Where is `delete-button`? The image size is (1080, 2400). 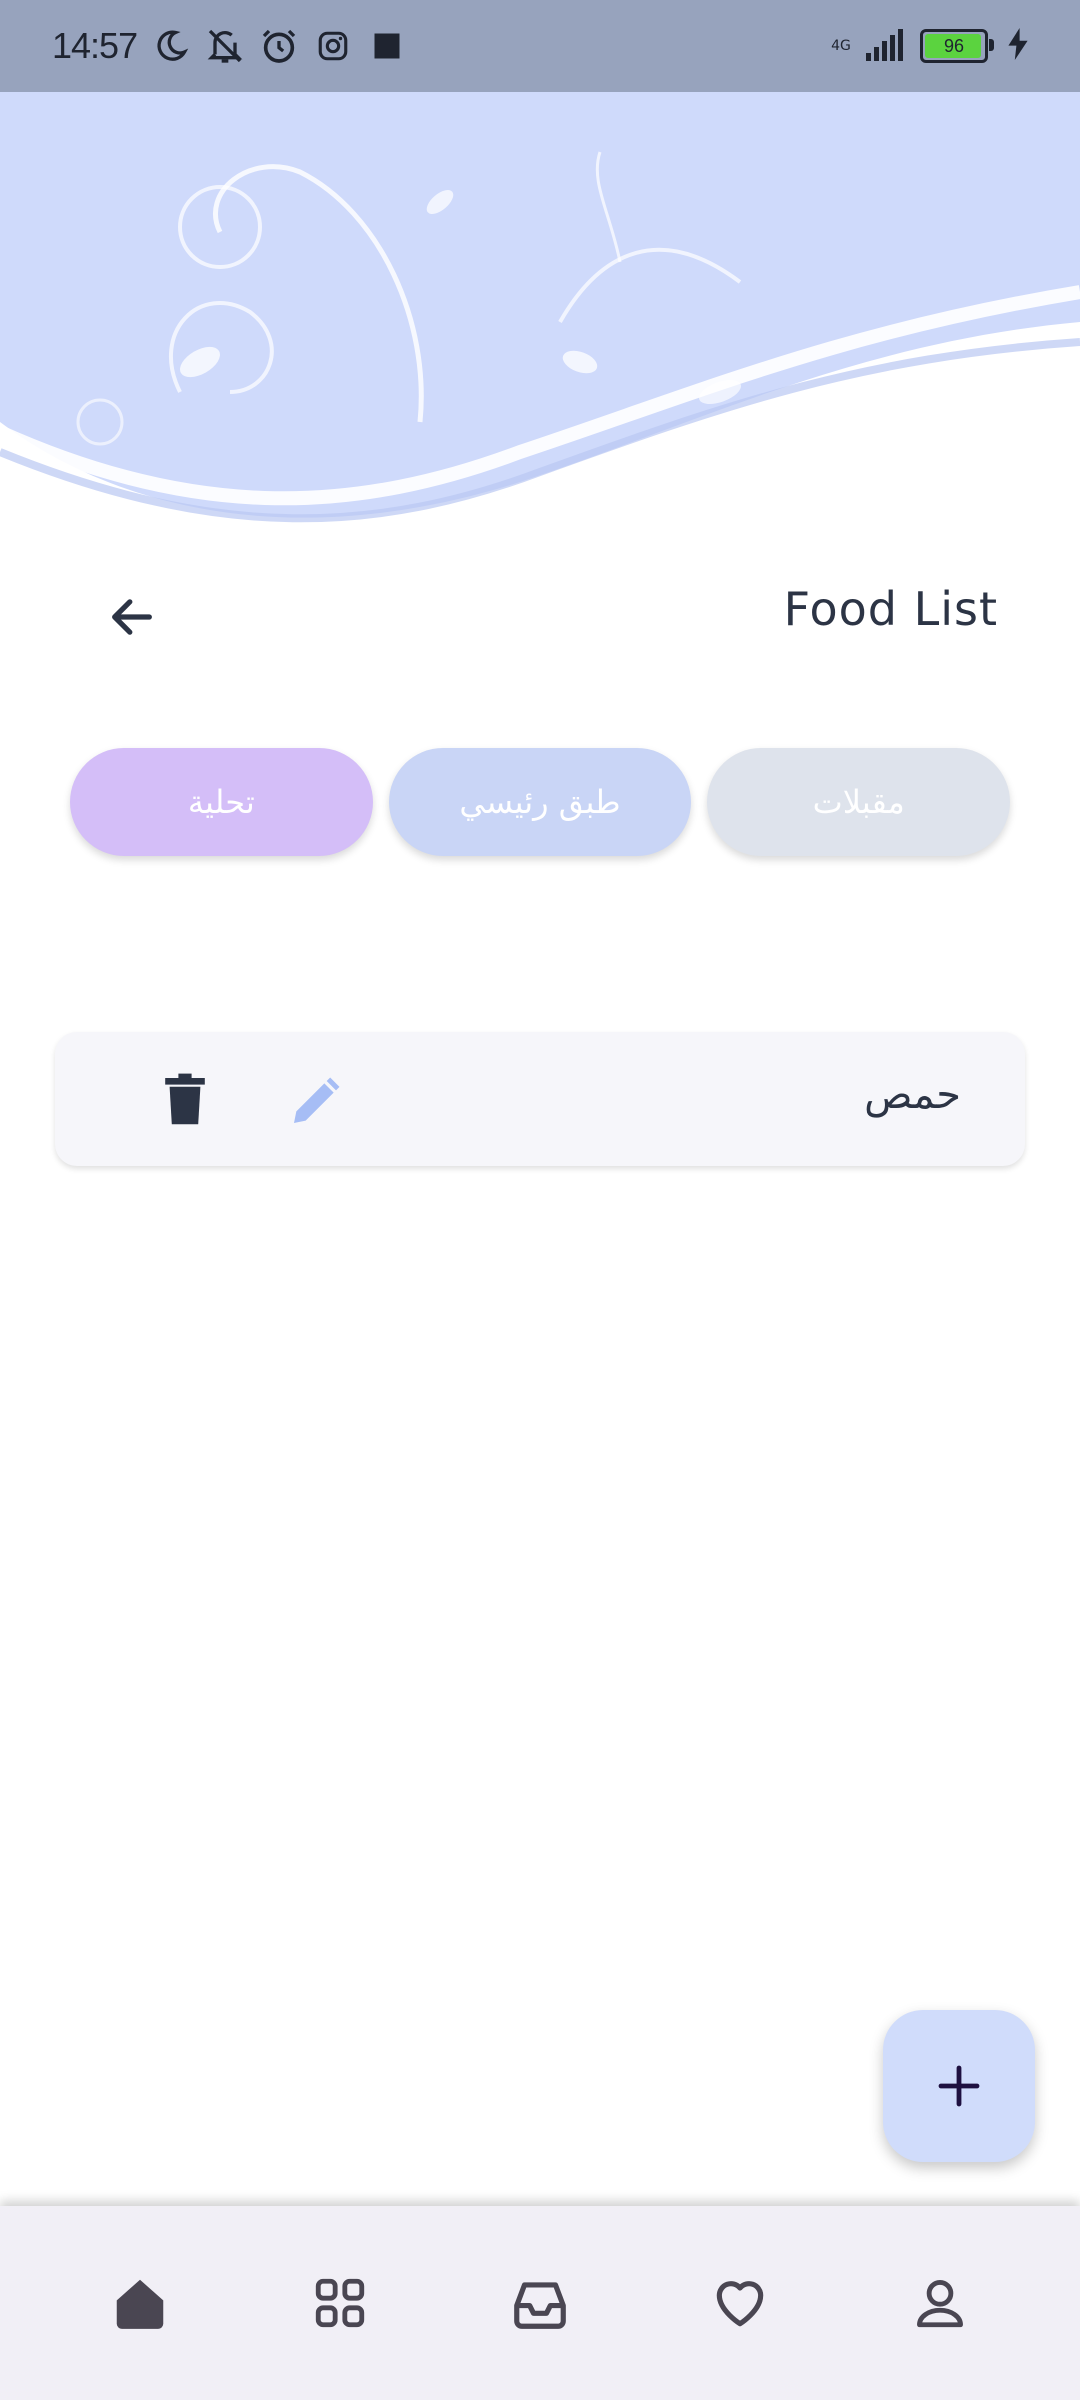
delete-button is located at coordinates (185, 1100).